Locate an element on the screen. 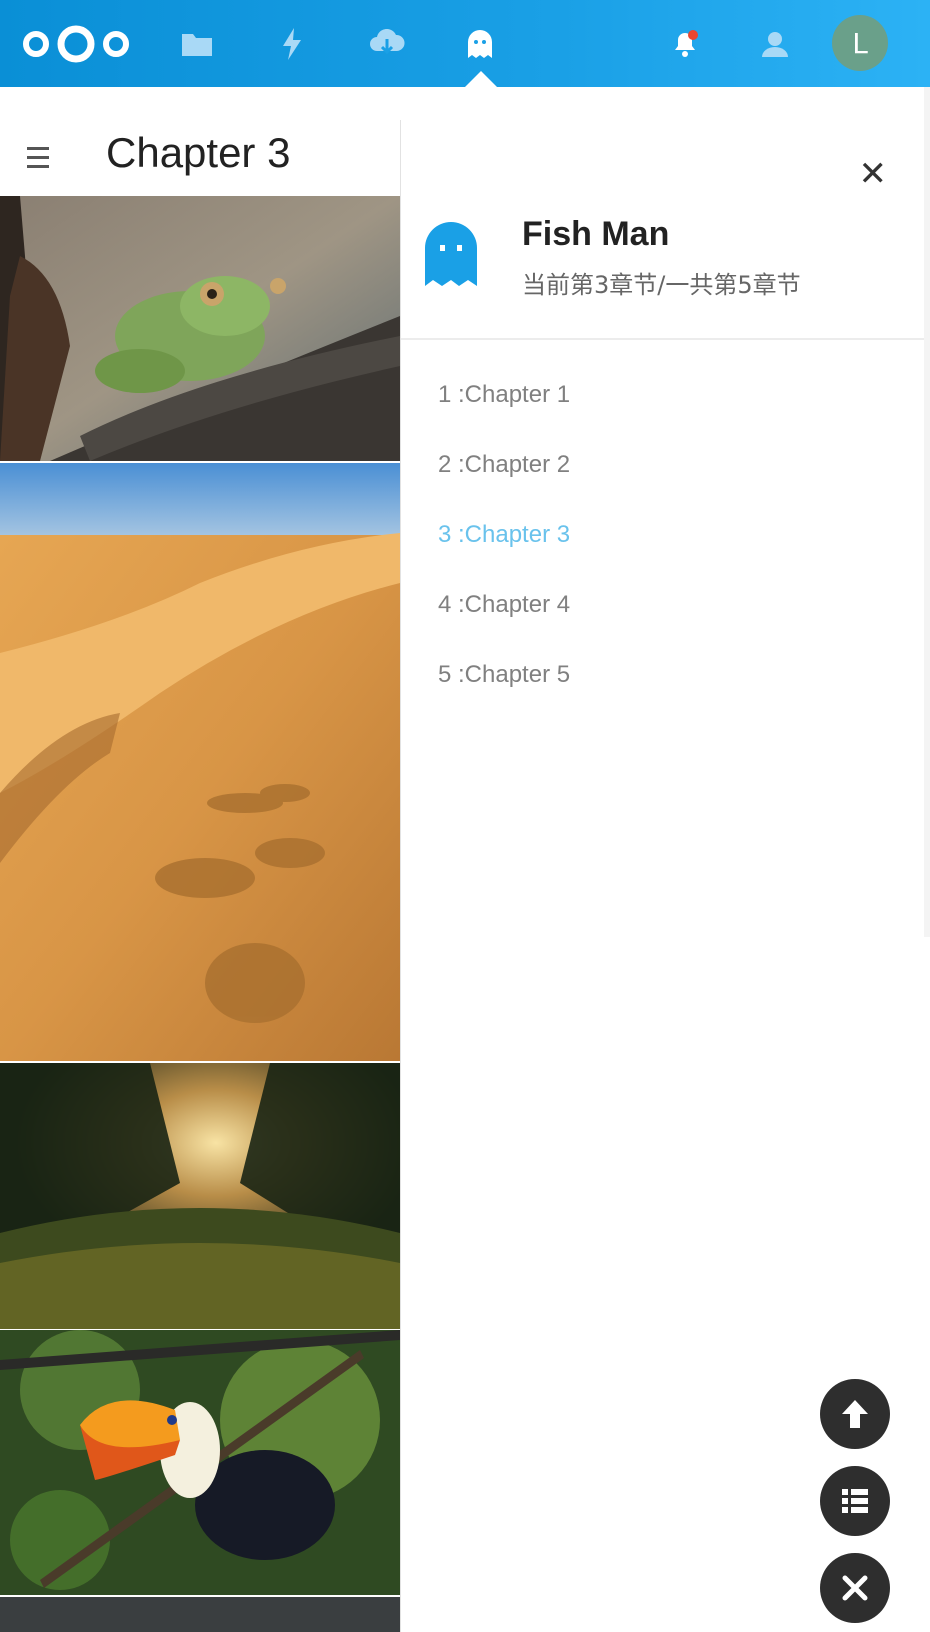 The height and width of the screenshot is (1632, 930). activity-icon is located at coordinates (292, 44).